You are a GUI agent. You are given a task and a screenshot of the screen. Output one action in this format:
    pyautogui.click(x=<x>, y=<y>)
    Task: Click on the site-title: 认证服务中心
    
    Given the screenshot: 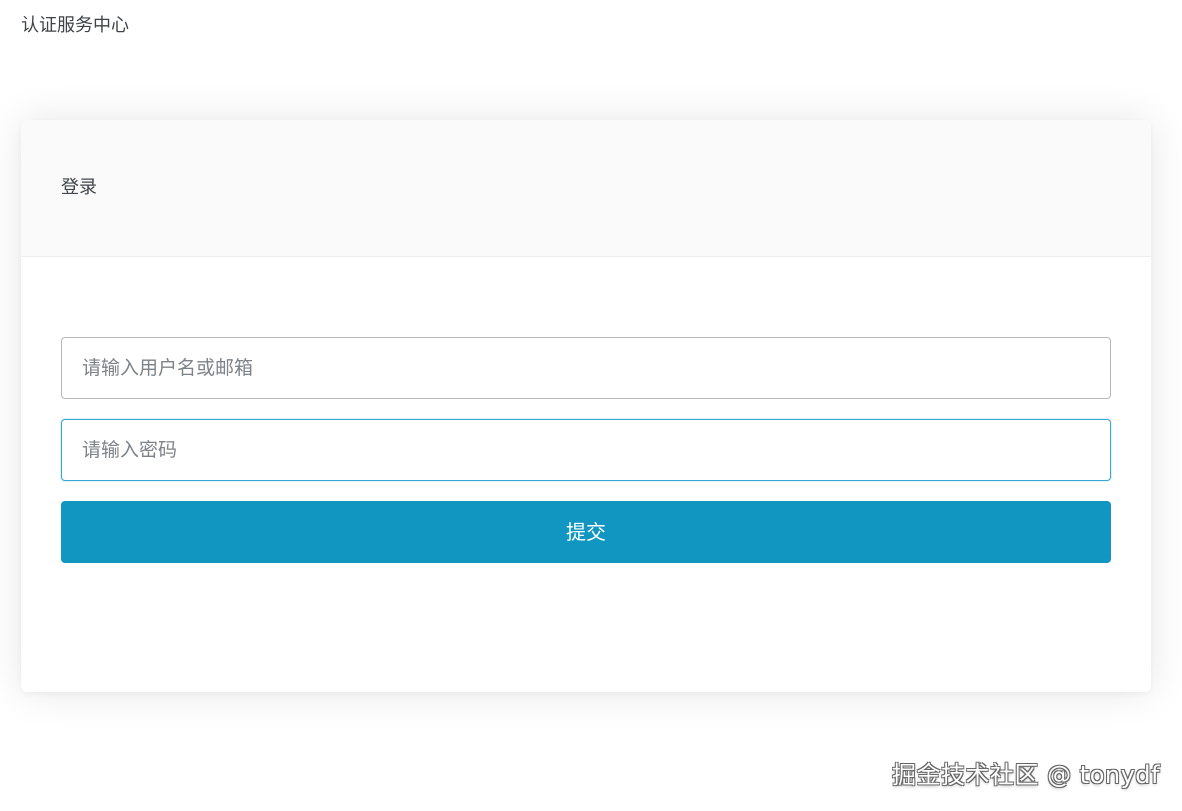 What is the action you would take?
    pyautogui.click(x=75, y=25)
    